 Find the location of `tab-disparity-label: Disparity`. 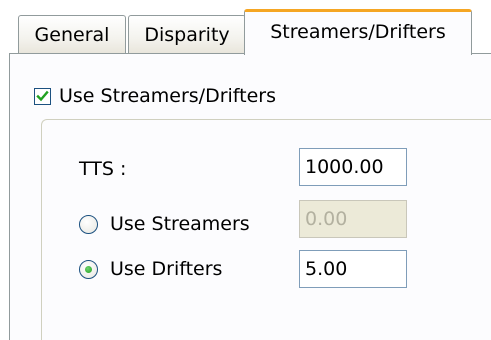

tab-disparity-label: Disparity is located at coordinates (187, 35).